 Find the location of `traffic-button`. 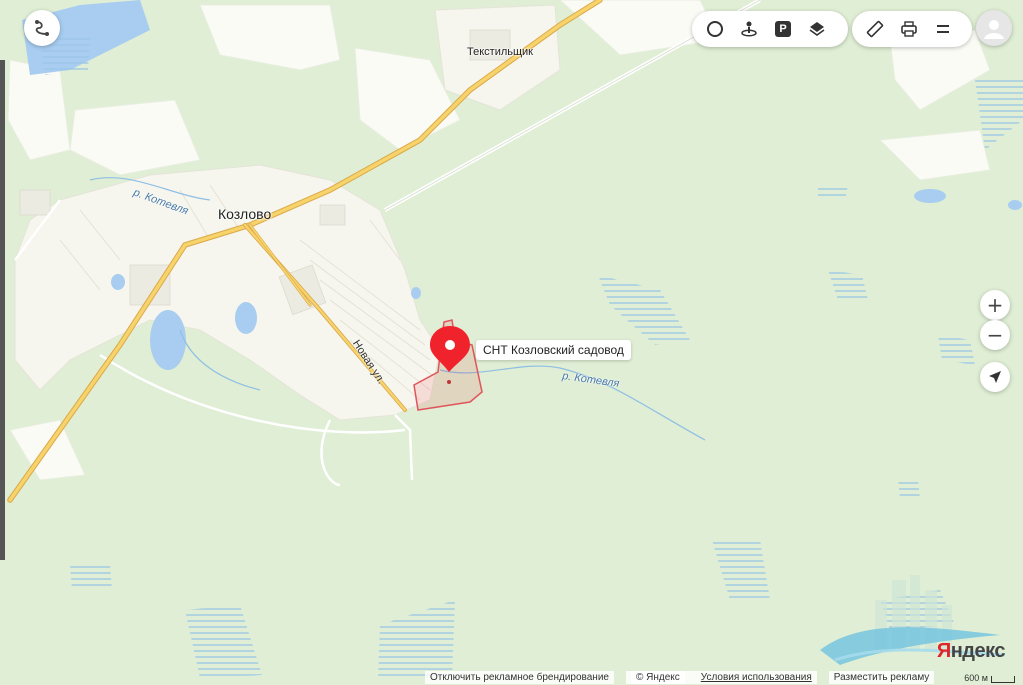

traffic-button is located at coordinates (715, 29).